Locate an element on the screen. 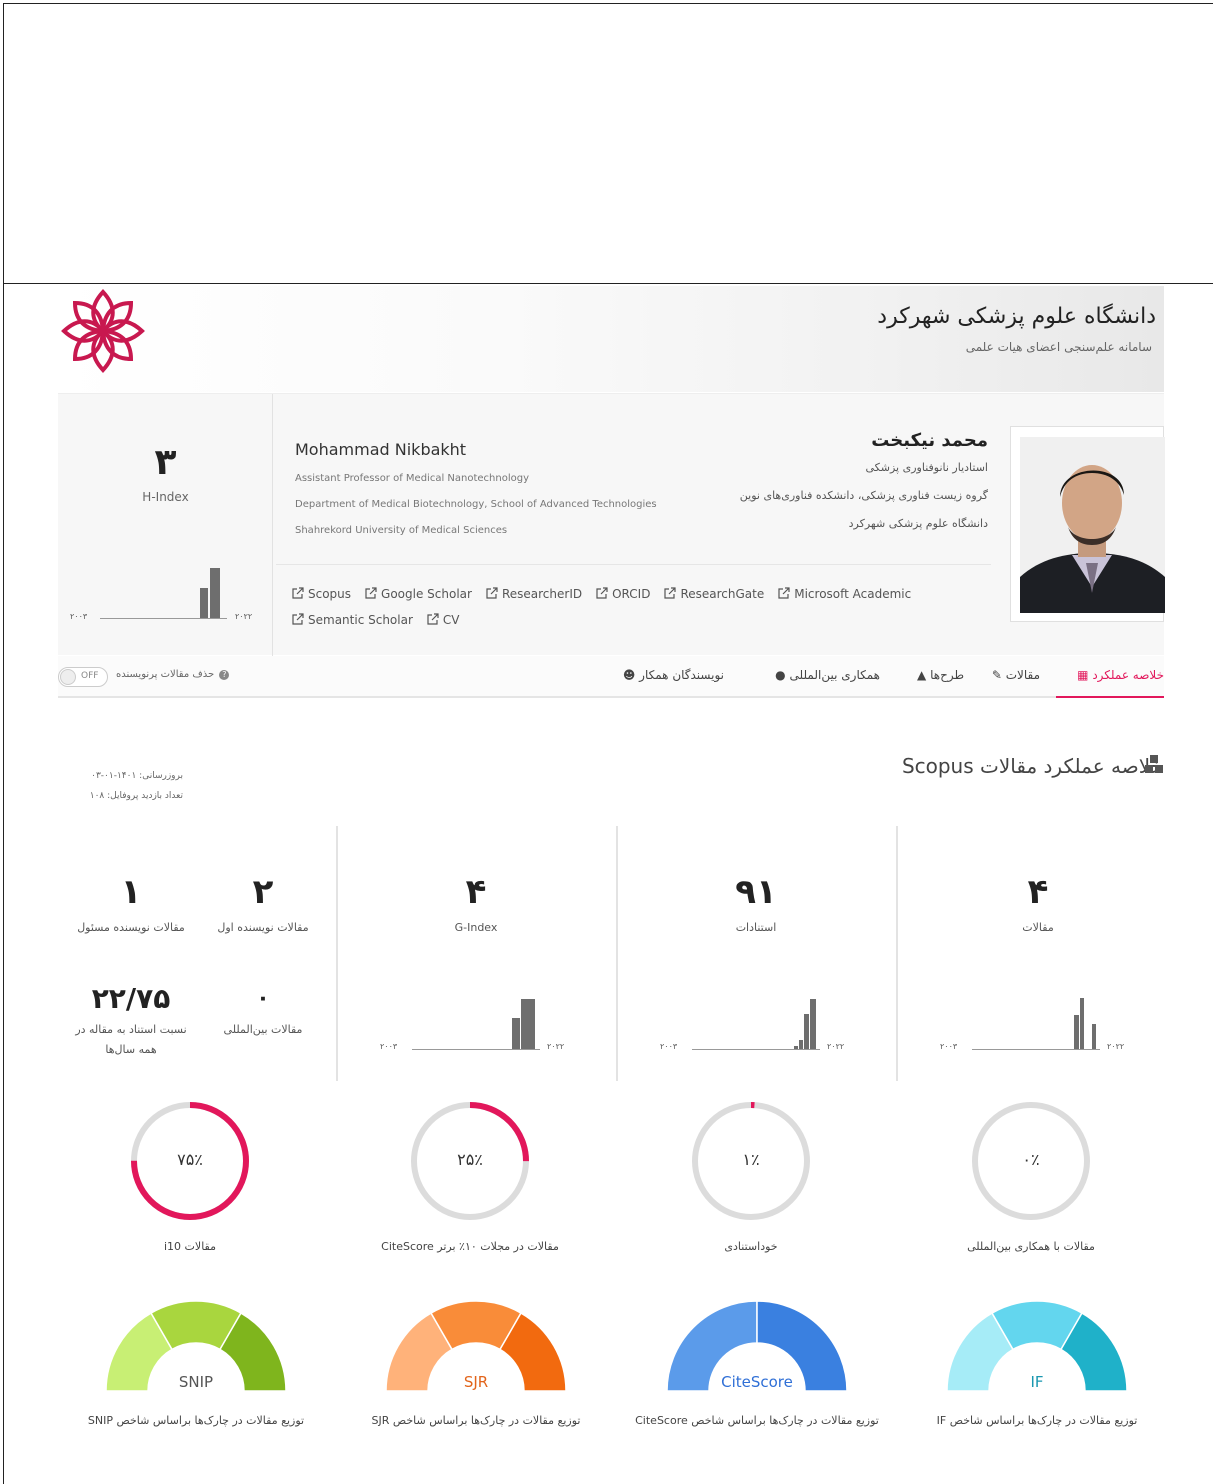  citations-sparkline: ۲۰۰۳ ۲۰۲۲ is located at coordinates (760, 1021).